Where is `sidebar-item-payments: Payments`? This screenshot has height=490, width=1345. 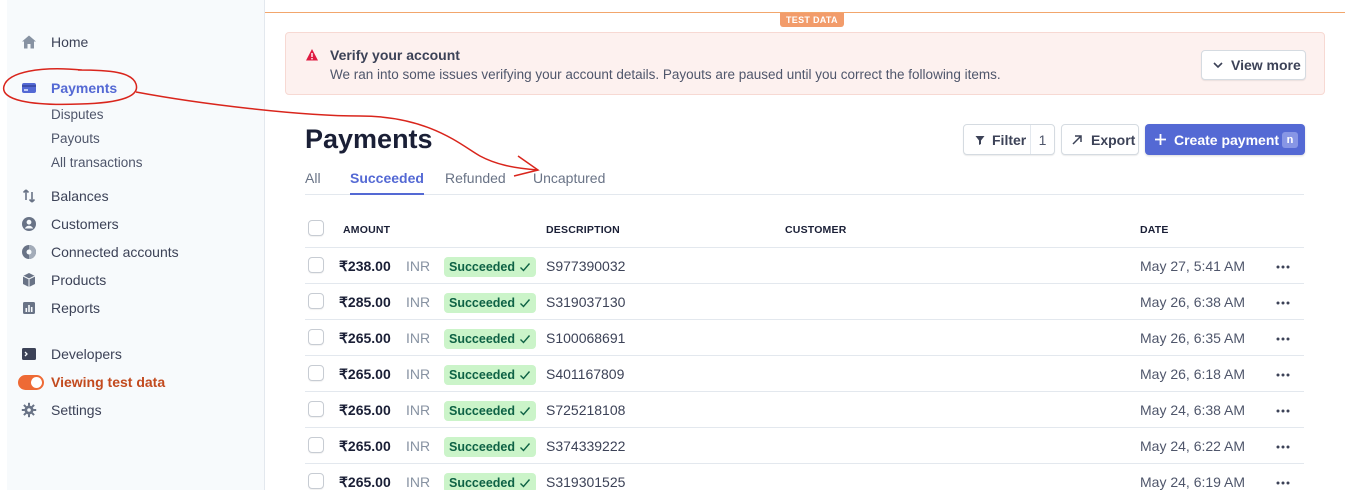 sidebar-item-payments: Payments is located at coordinates (68, 88).